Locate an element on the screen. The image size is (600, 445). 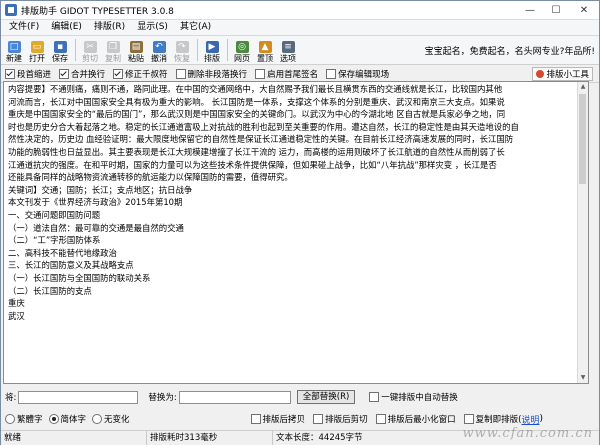
option-label: 修正千叔符 is located at coordinates (146, 74).